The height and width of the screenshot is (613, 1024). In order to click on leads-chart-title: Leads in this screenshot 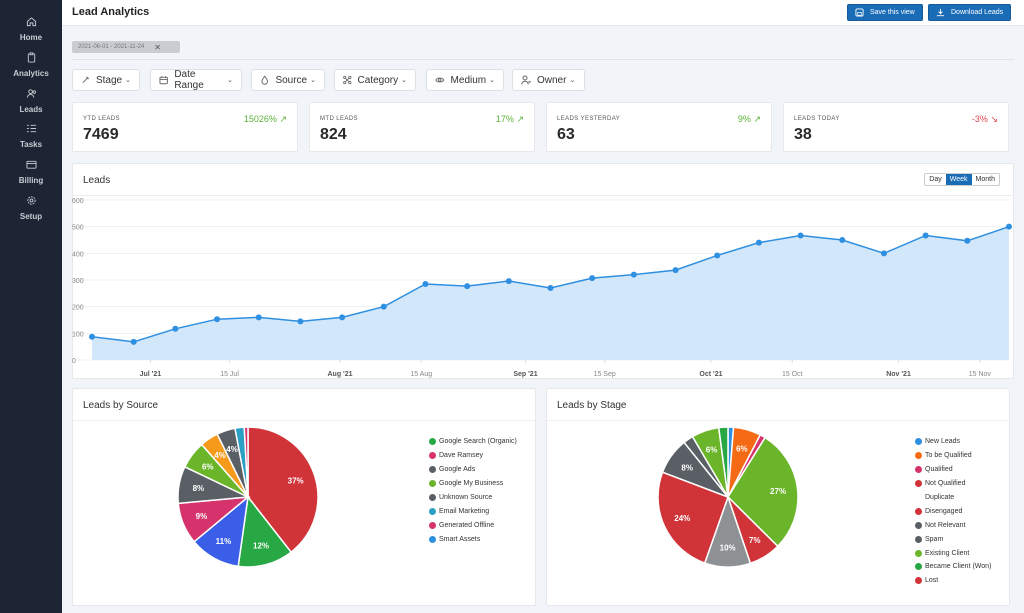, I will do `click(97, 180)`.